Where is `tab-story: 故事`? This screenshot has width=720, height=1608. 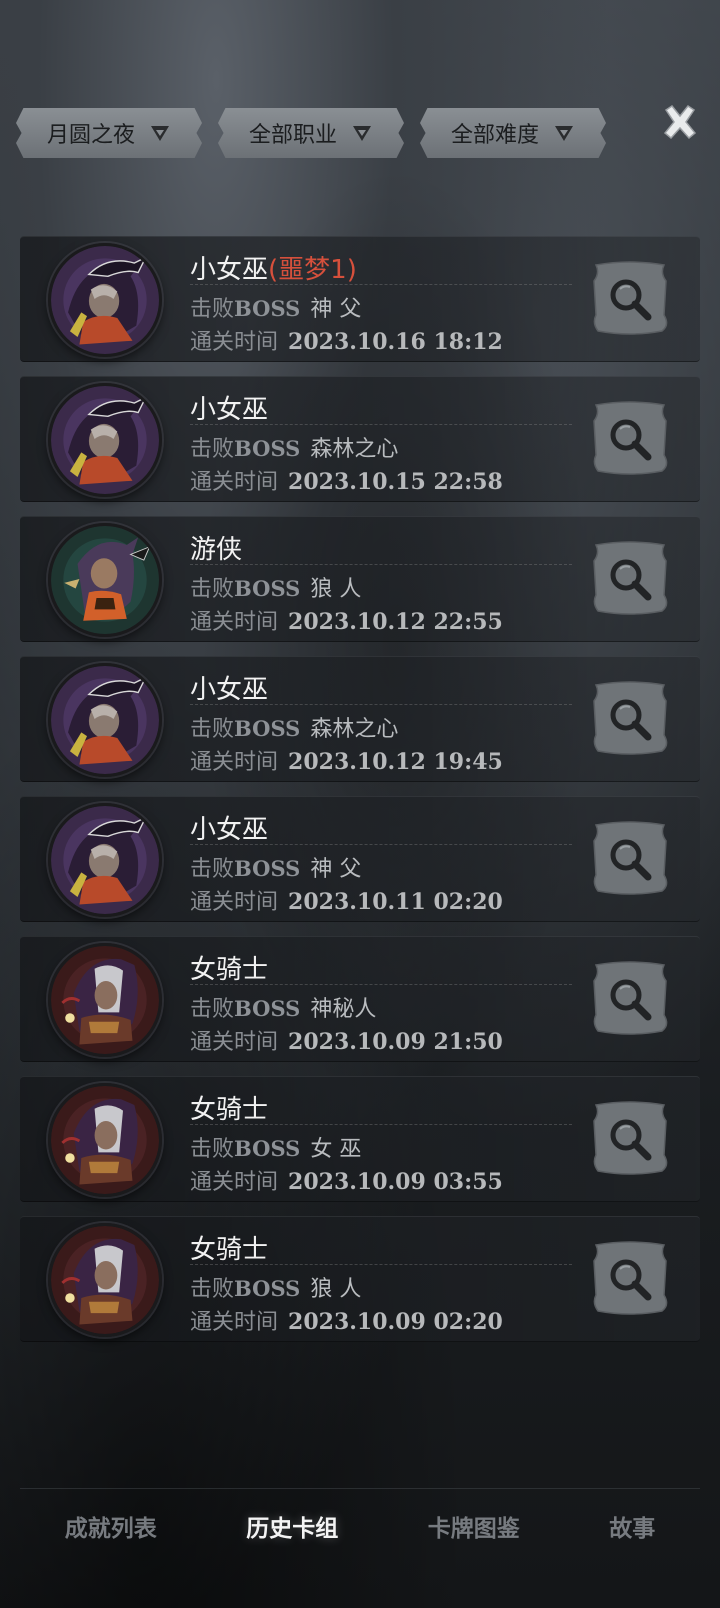
tab-story: 故事 is located at coordinates (632, 1526).